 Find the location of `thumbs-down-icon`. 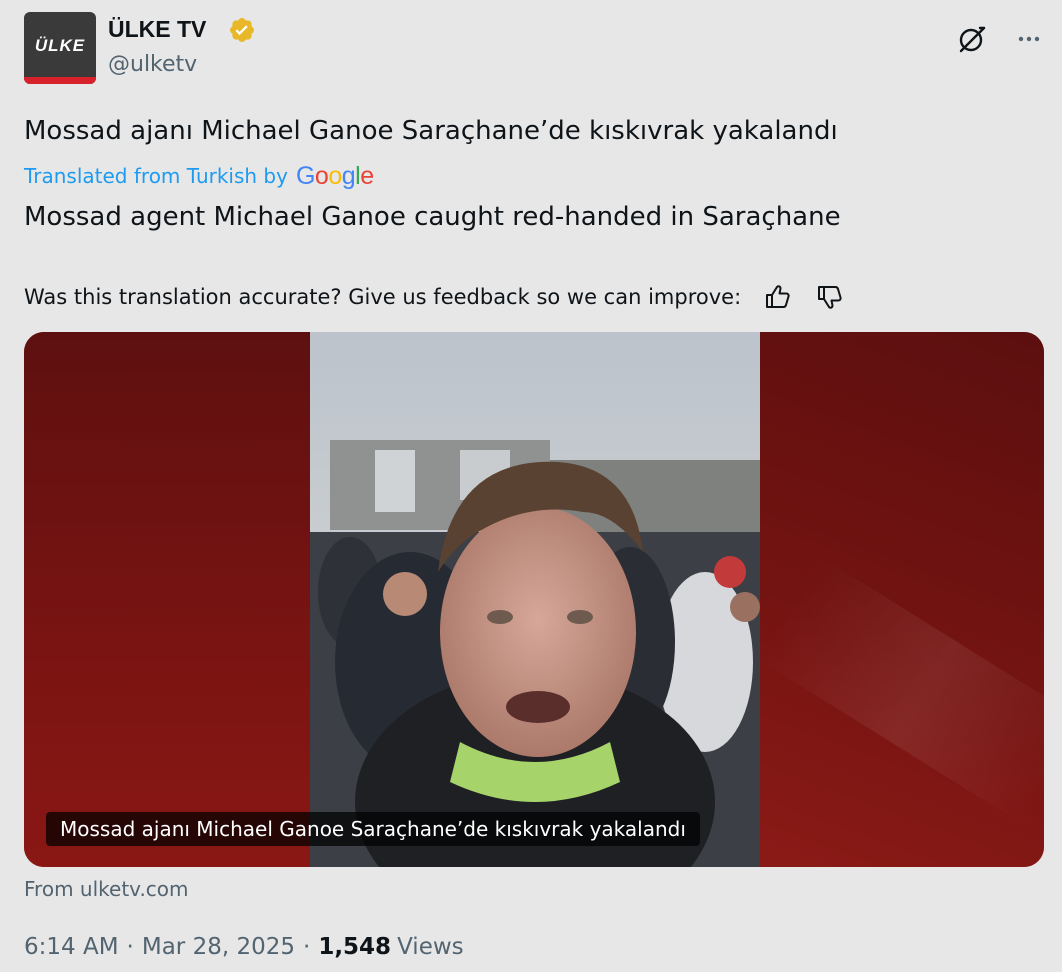

thumbs-down-icon is located at coordinates (830, 297).